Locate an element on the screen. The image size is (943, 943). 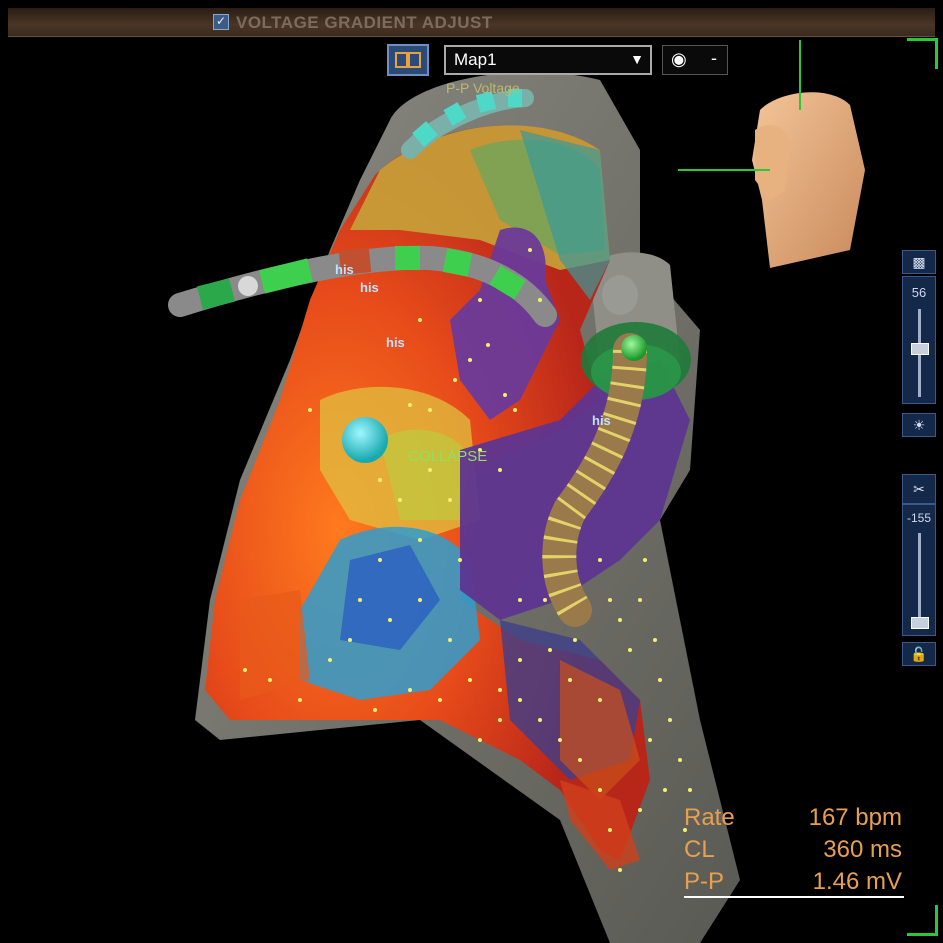
cl-value: 360 ms is located at coordinates (862, 849).